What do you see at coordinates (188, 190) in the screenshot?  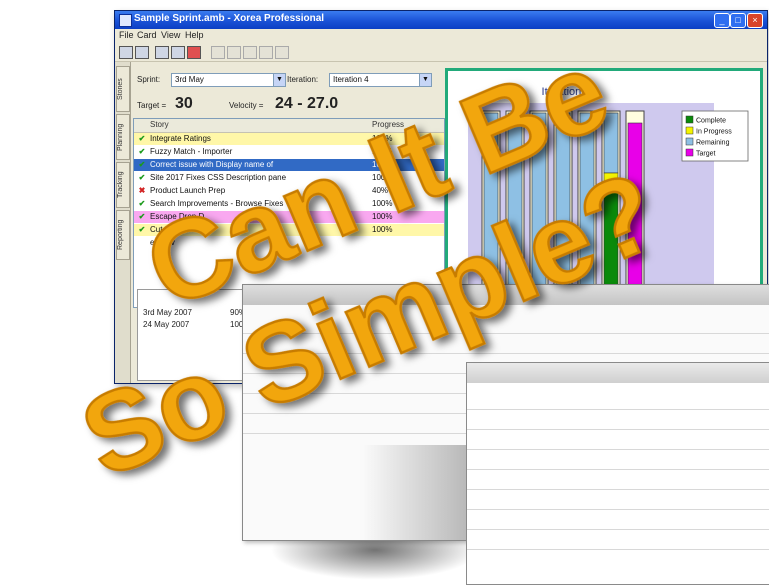 I see `story-name: Product Launch Prep` at bounding box center [188, 190].